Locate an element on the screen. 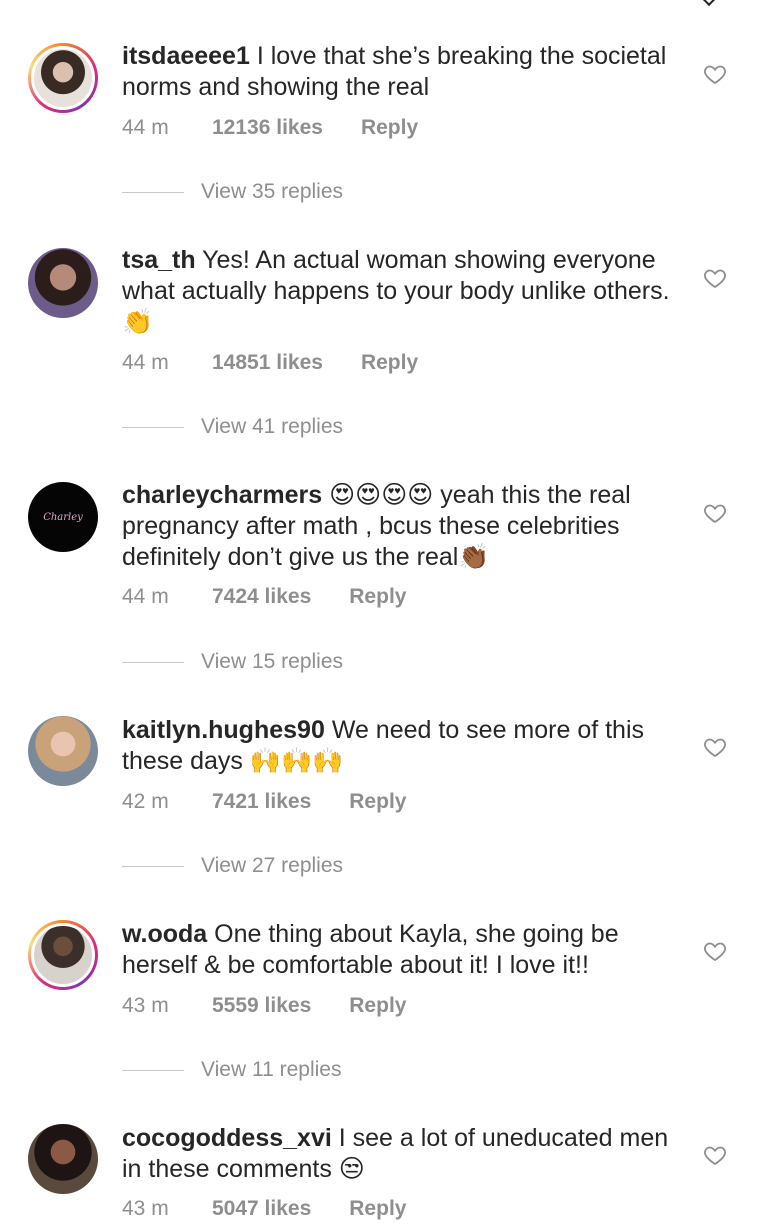 Image resolution: width=768 pixels, height=1230 pixels. view-replies-button: View 11 replies is located at coordinates (231, 1070).